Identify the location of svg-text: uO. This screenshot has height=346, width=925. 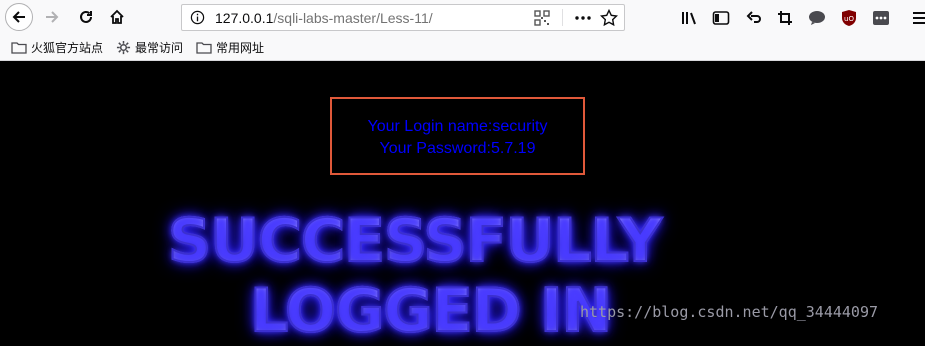
(849, 19).